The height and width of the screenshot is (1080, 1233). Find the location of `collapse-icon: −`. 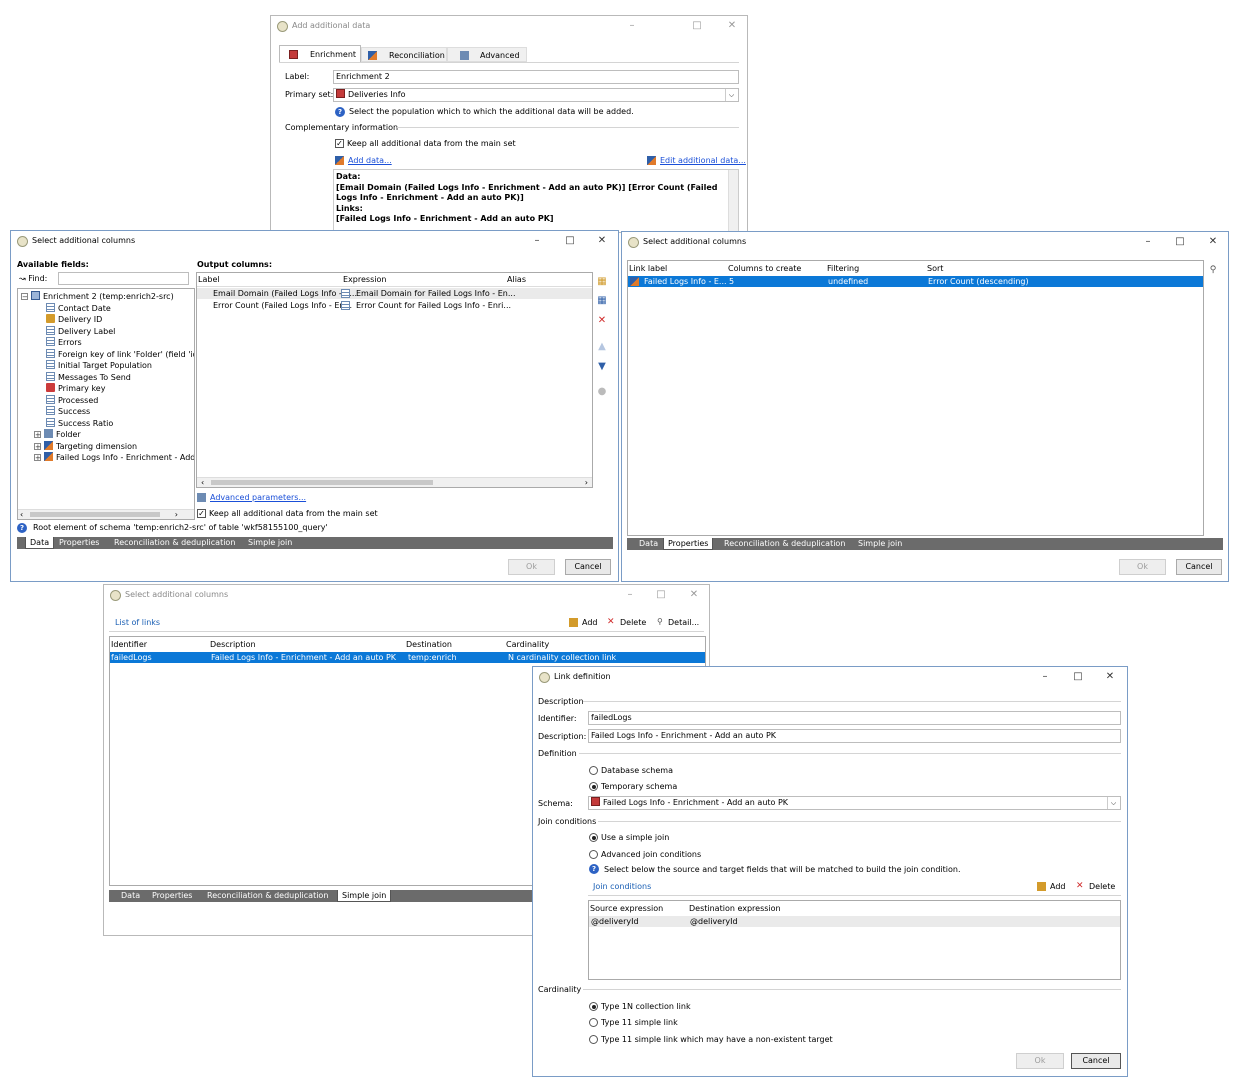

collapse-icon: − is located at coordinates (24, 297).